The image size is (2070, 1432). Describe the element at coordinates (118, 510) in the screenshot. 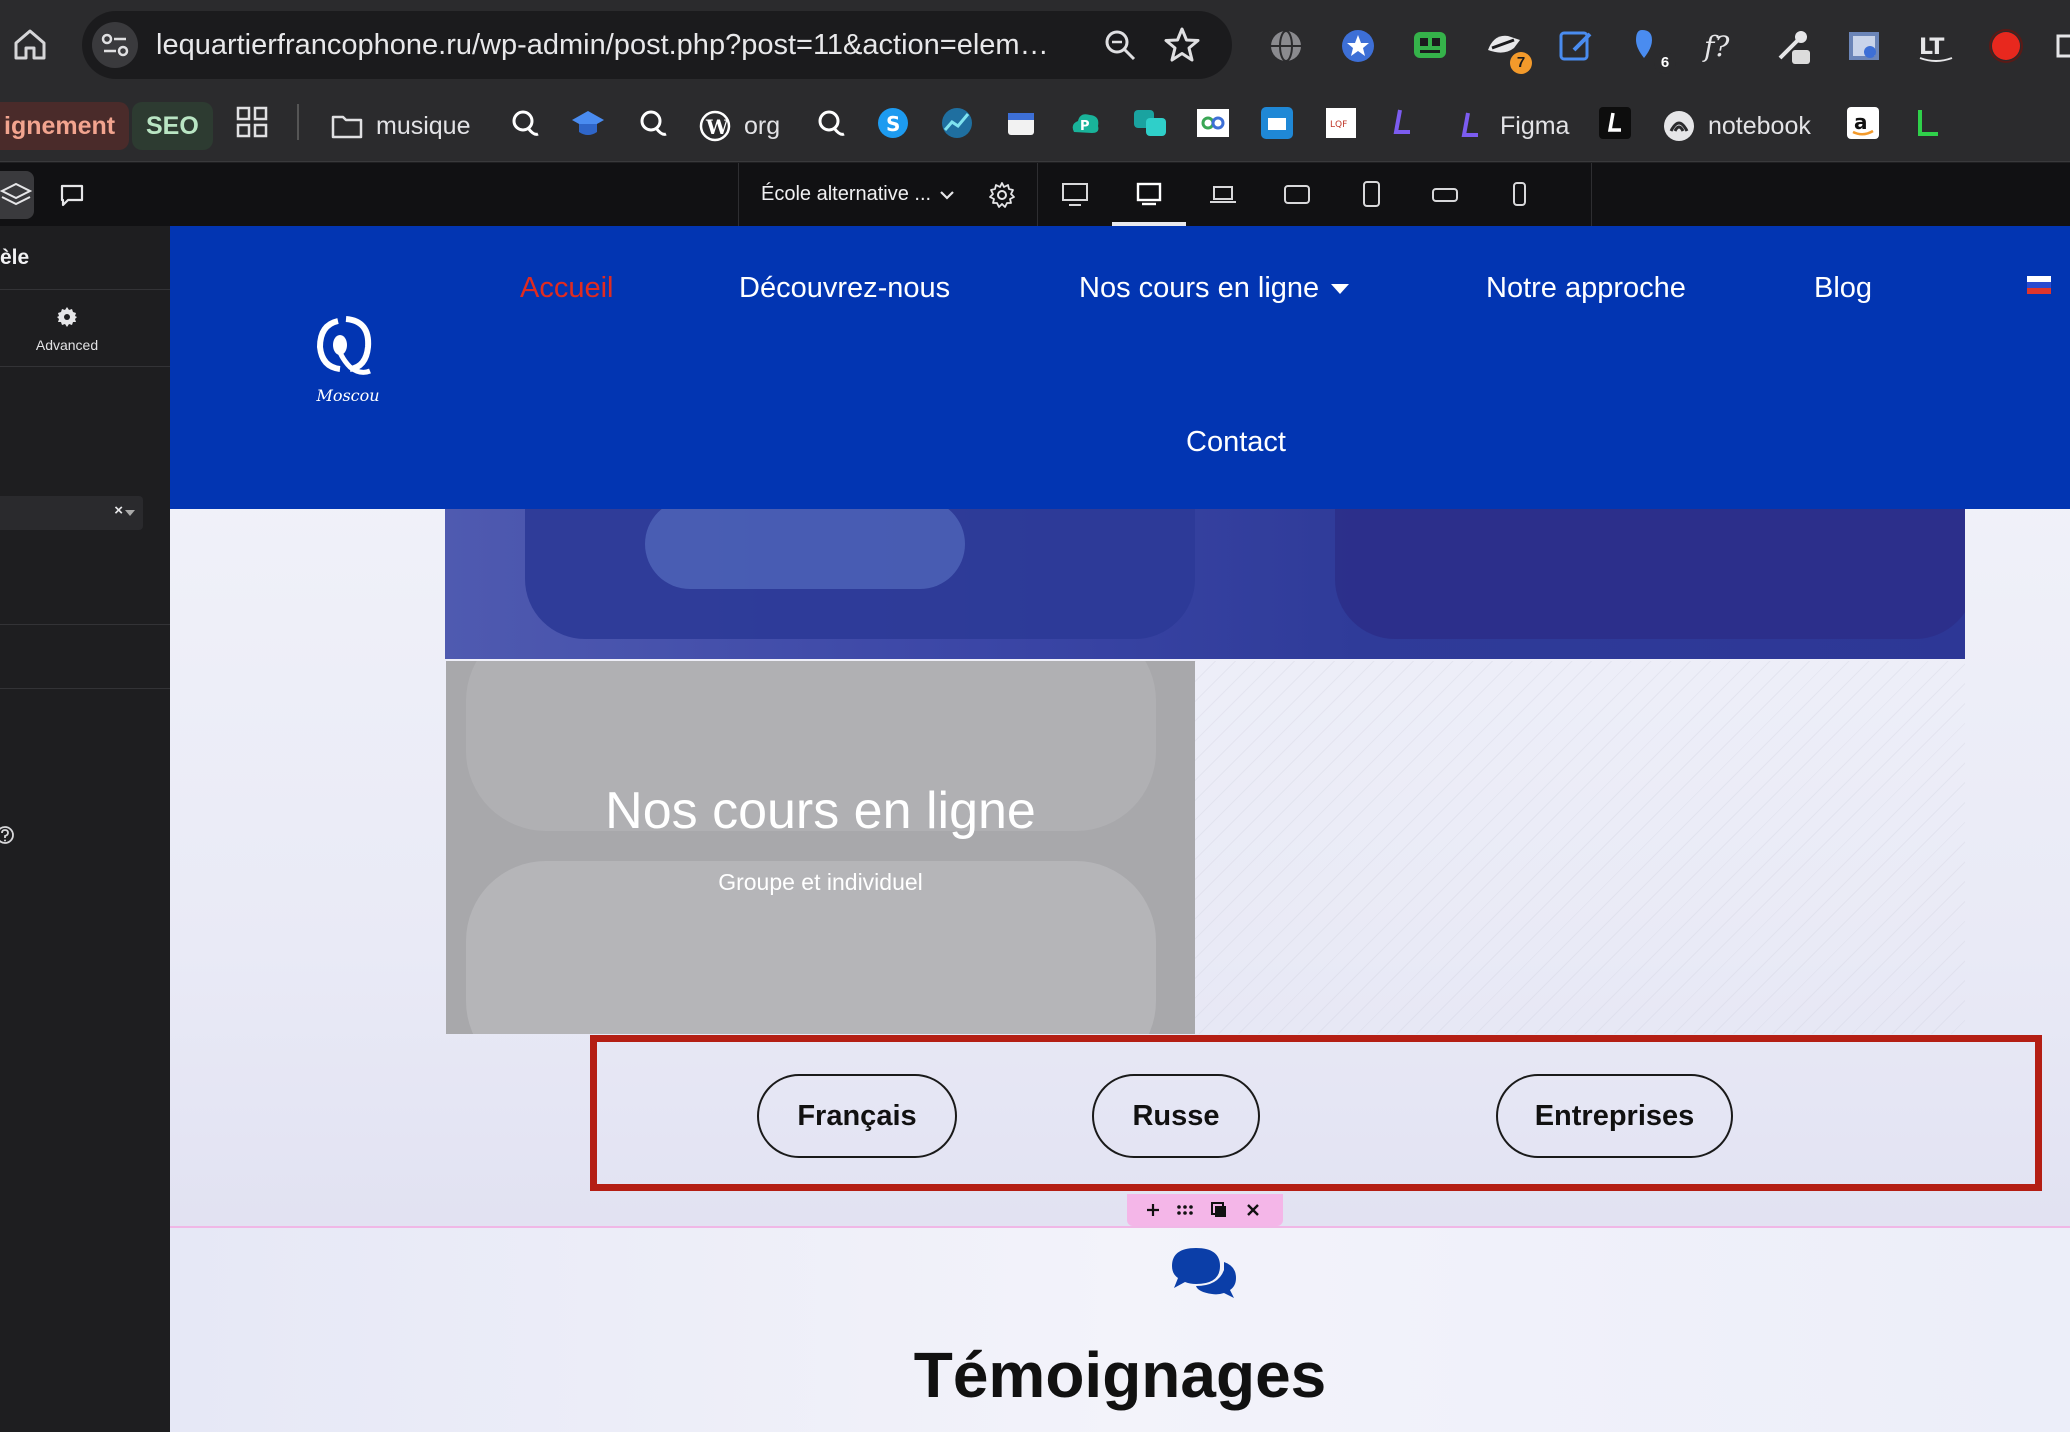

I see `clear-icon: ×` at that location.